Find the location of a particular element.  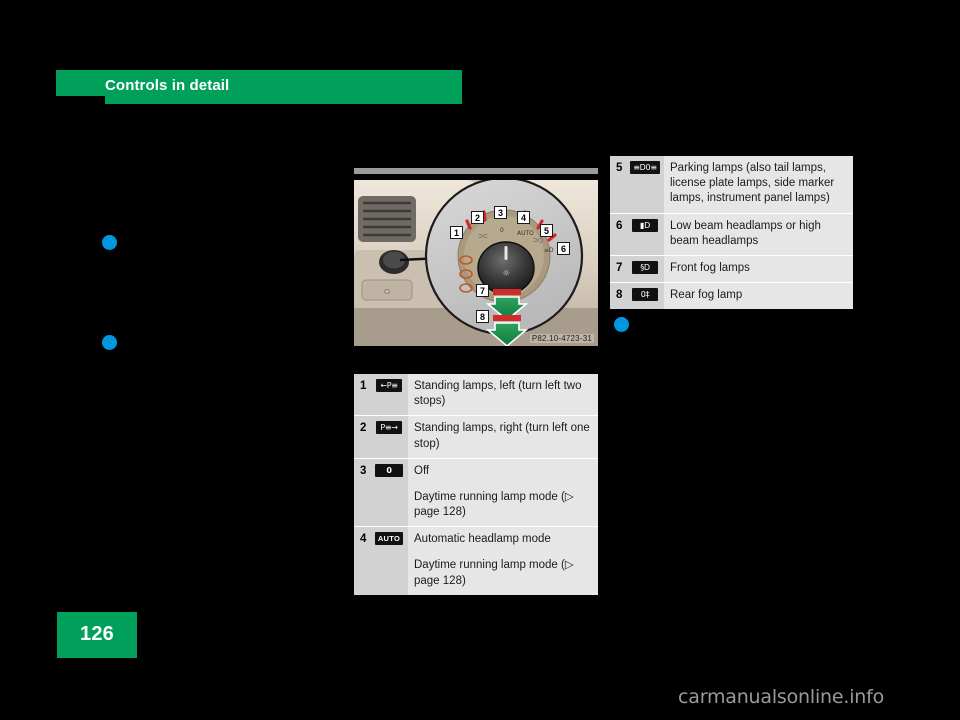

figure-callout-3: 3 is located at coordinates (500, 212).